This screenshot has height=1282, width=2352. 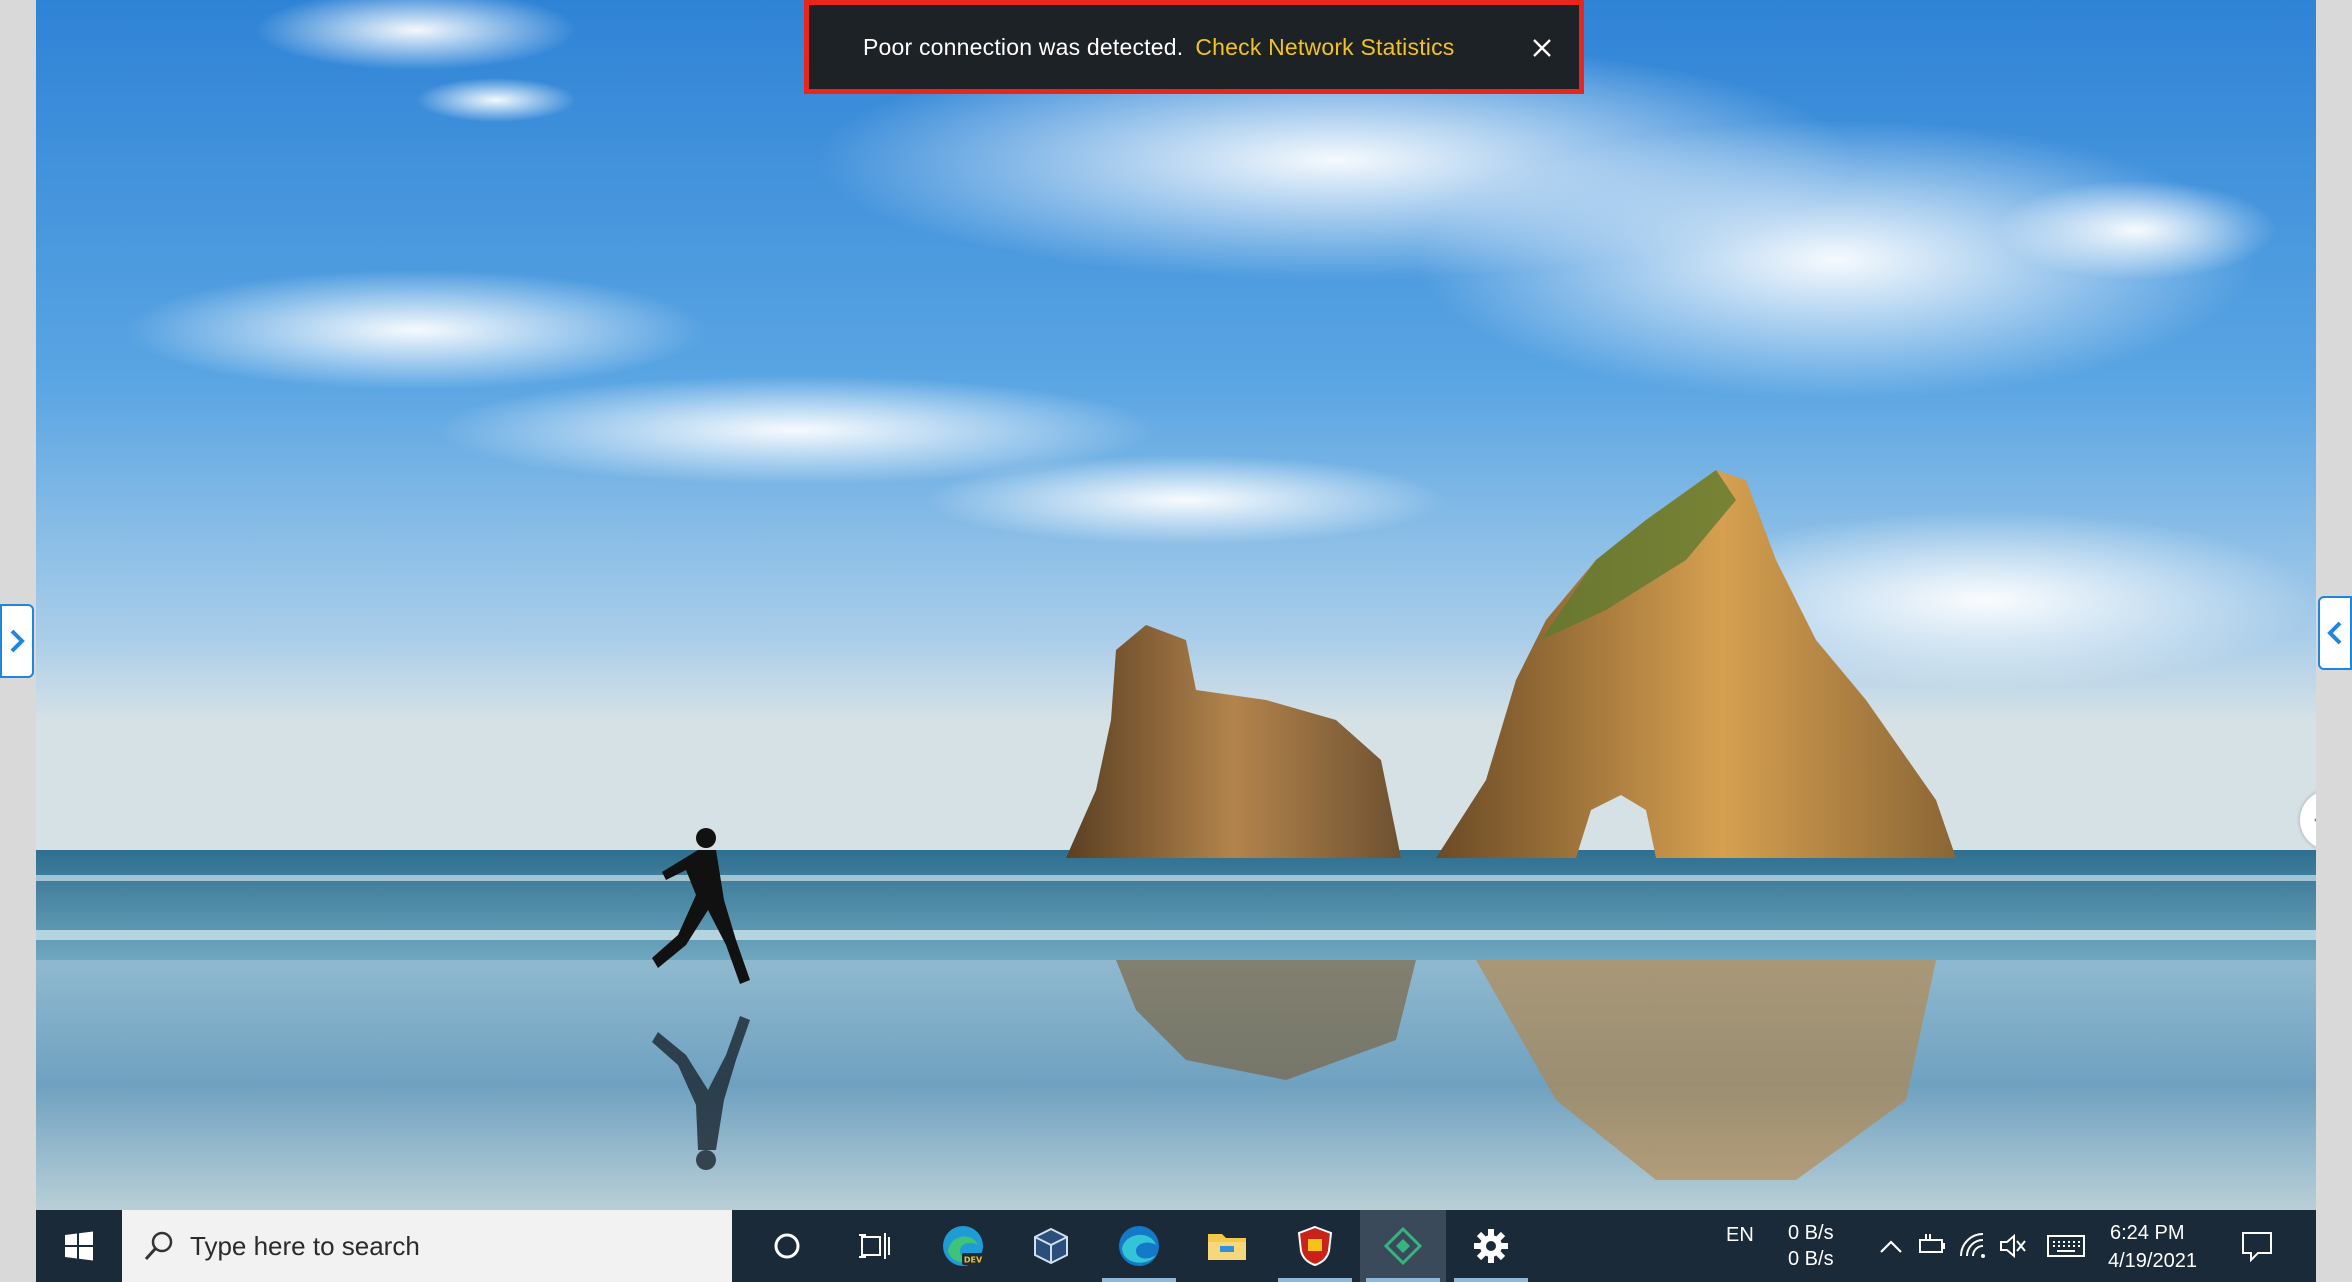 I want to click on file-explorer-button, so click(x=1227, y=1246).